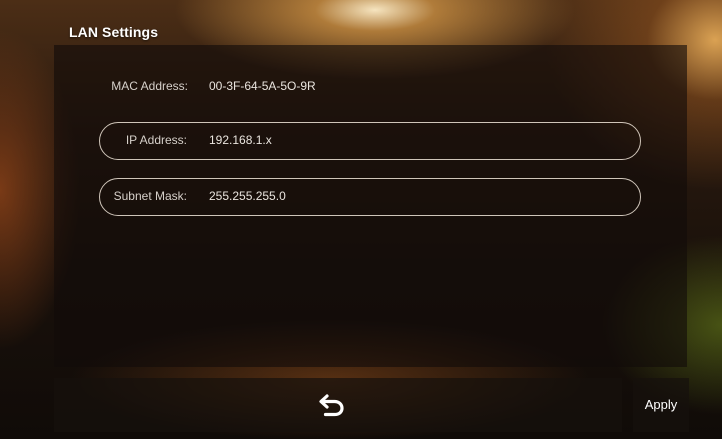 The image size is (722, 439). I want to click on mac-address-value: 00-3F-64-5A-5O-9R, so click(262, 86).